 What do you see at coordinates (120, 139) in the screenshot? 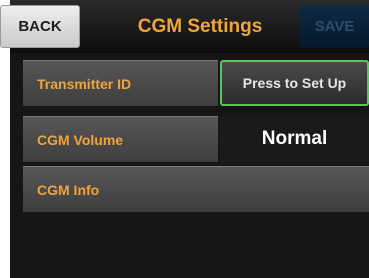
I see `cgm-volume-label: CGM Volume` at bounding box center [120, 139].